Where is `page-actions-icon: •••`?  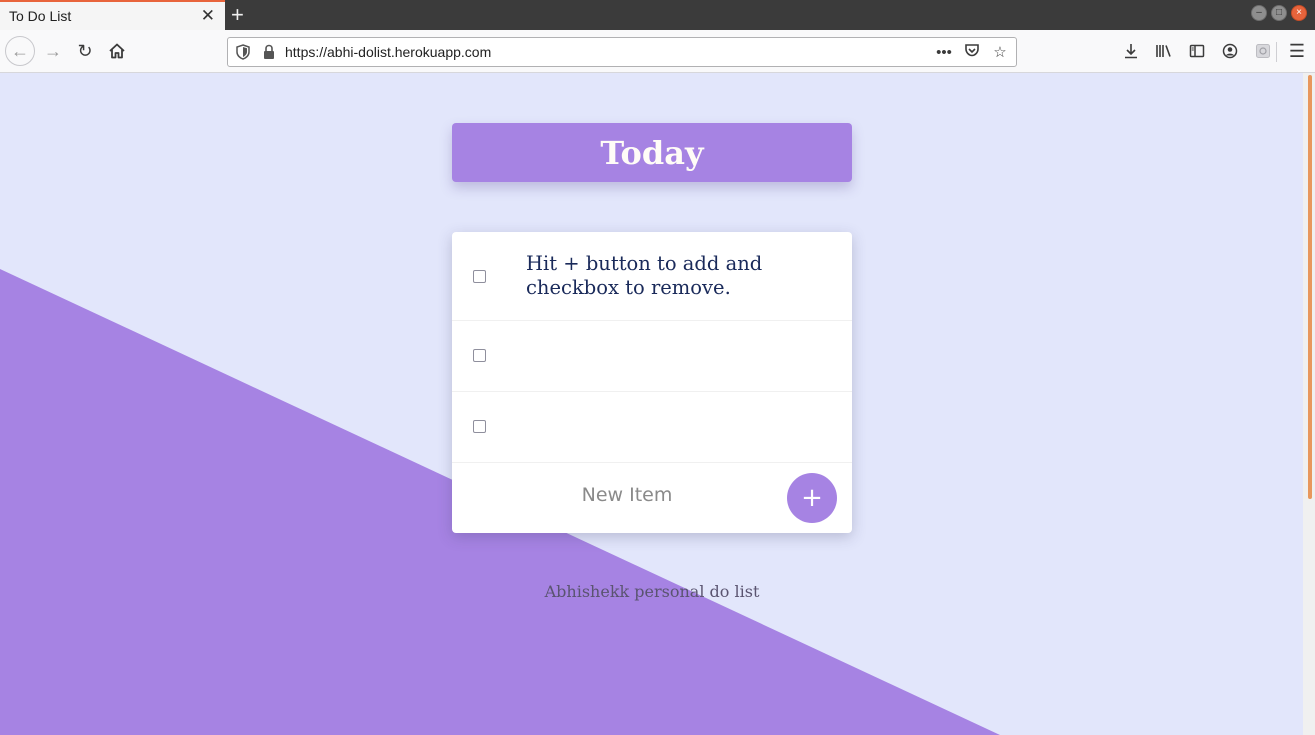
page-actions-icon: ••• is located at coordinates (944, 52).